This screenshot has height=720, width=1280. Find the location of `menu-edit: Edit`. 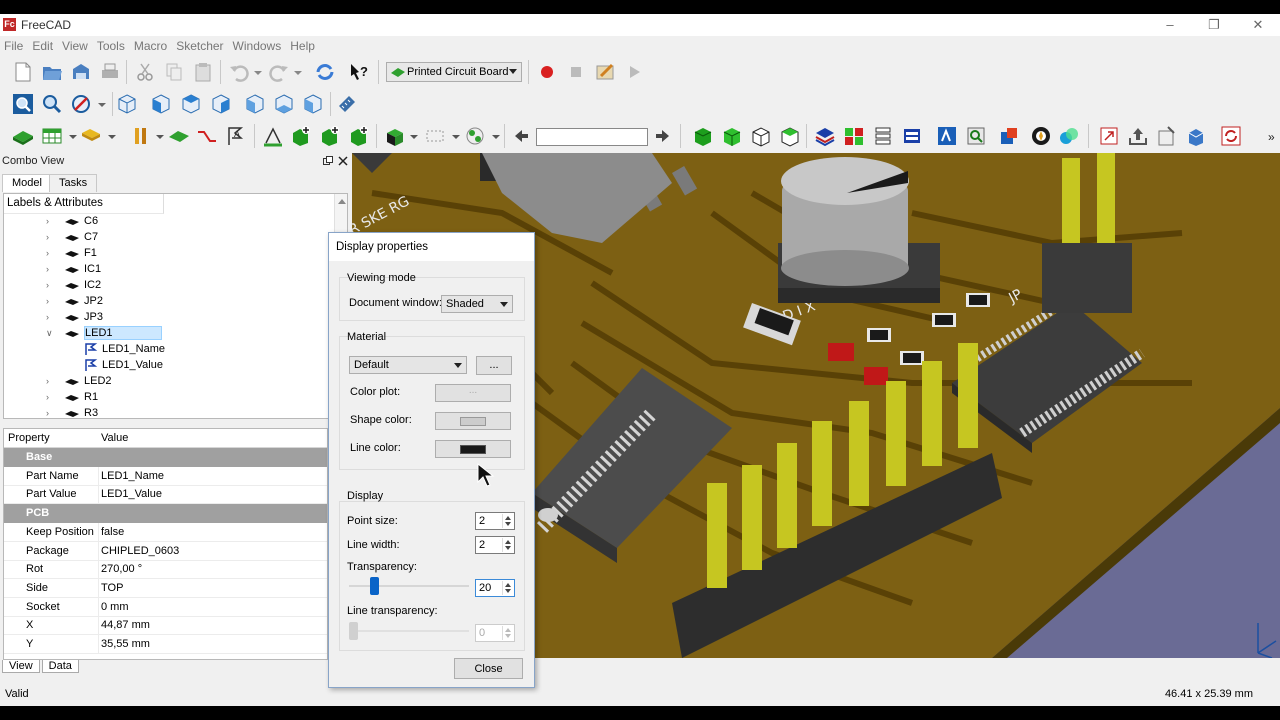

menu-edit: Edit is located at coordinates (43, 44).